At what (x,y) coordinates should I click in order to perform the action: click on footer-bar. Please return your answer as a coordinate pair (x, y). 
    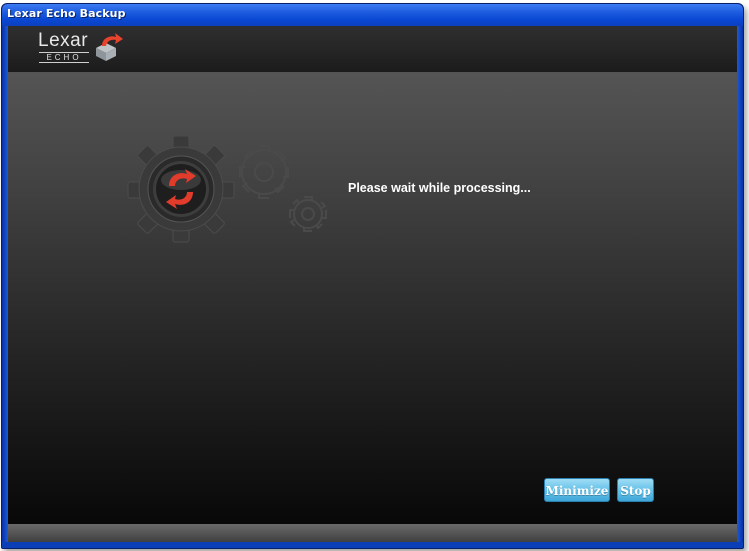
    Looking at the image, I should click on (372, 533).